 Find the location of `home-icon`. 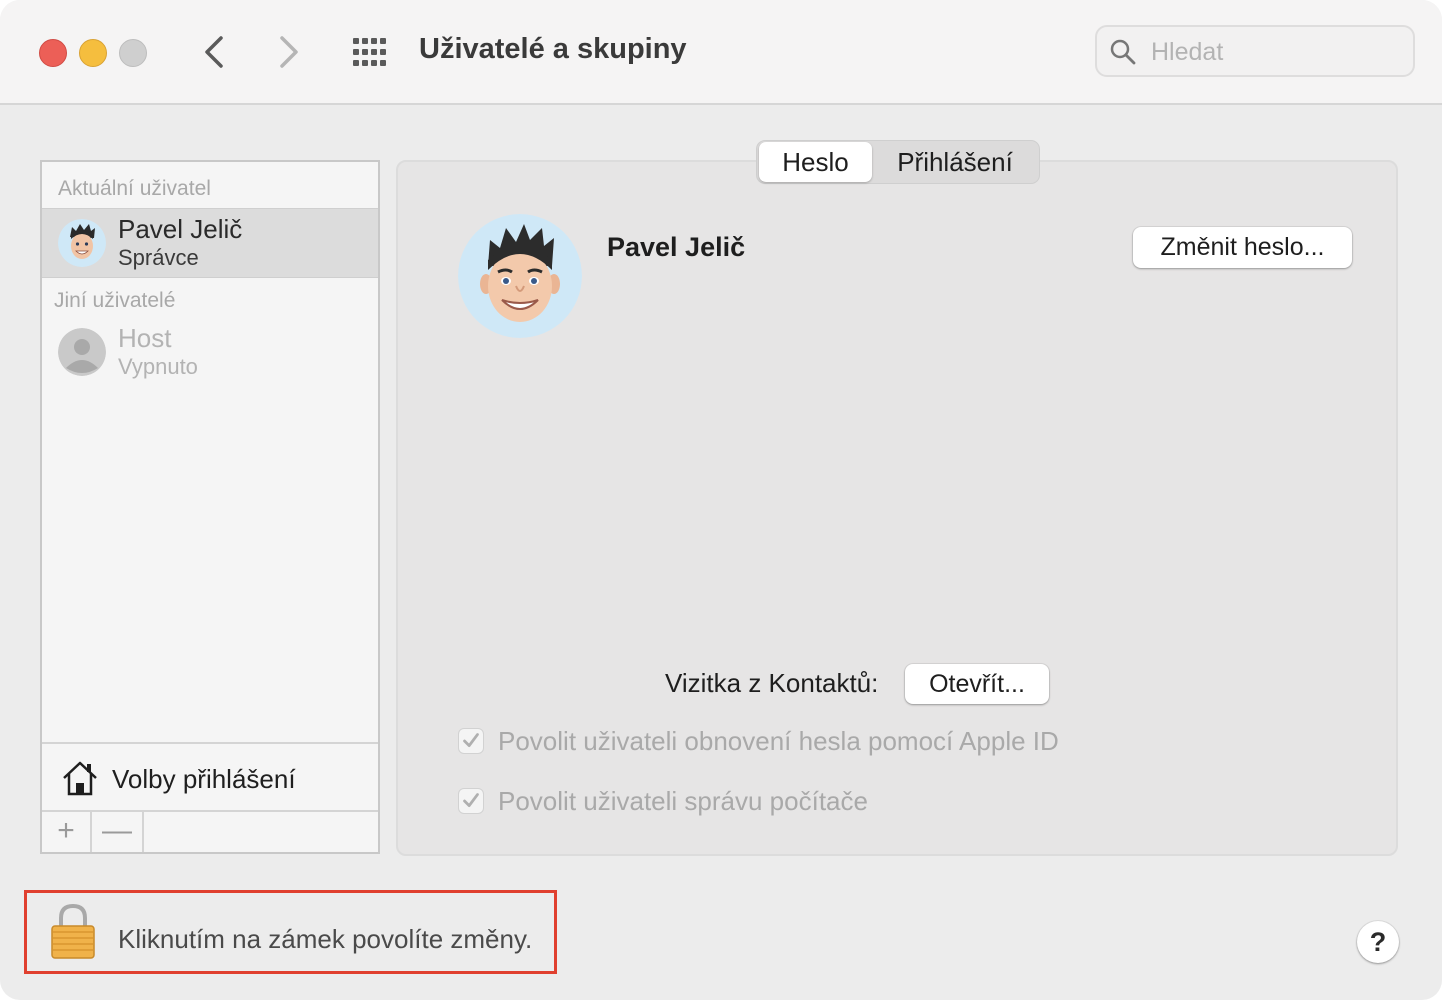

home-icon is located at coordinates (80, 778).